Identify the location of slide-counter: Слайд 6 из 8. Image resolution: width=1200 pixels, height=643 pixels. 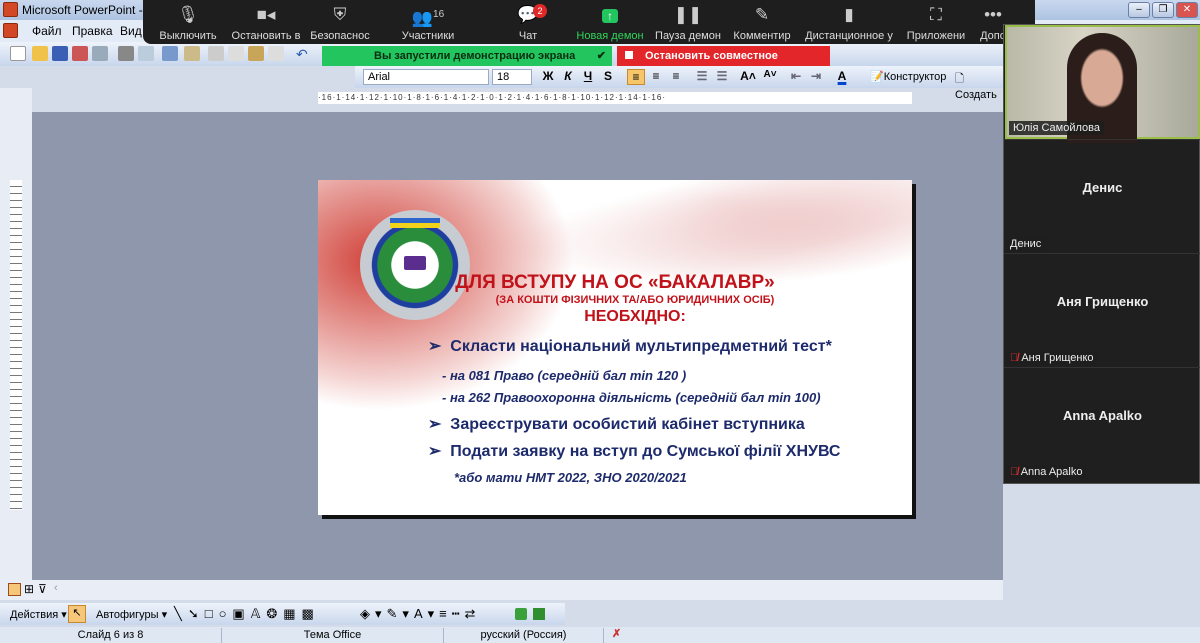
(111, 635).